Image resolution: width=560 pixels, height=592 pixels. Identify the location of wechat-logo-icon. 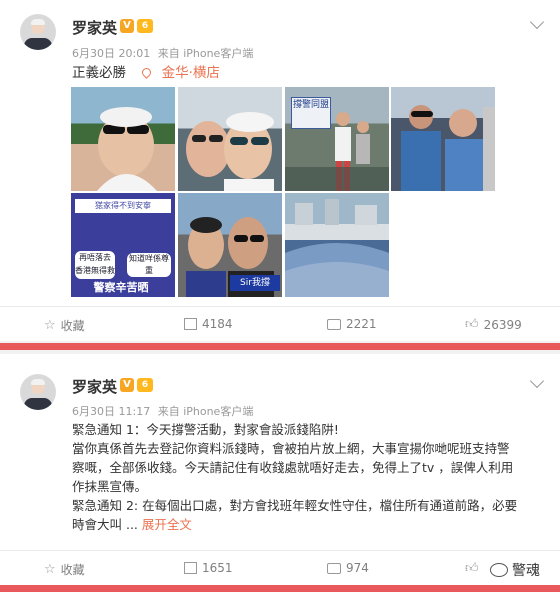
(499, 570).